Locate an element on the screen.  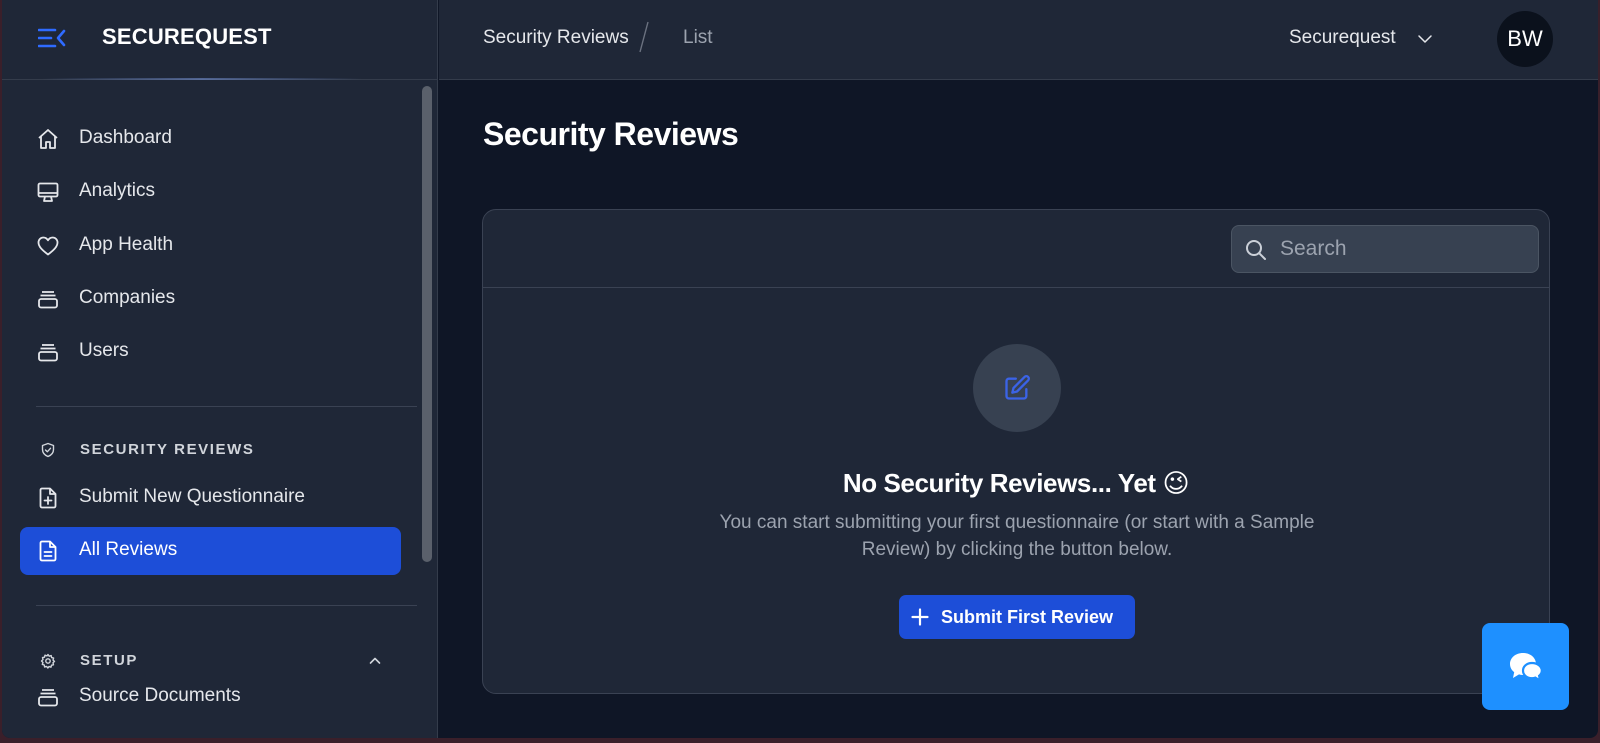
sidebar-item-source-documents: Source Documents is located at coordinates (210, 697).